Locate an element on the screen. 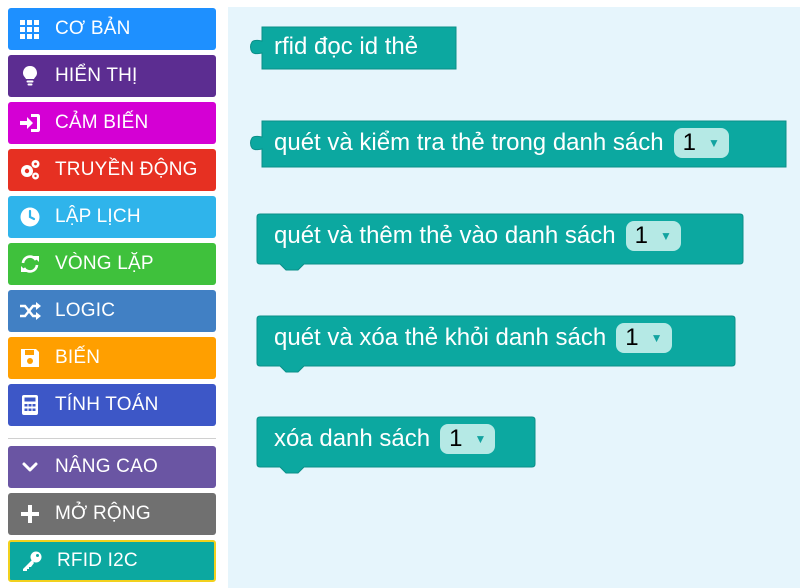 The image size is (800, 588). block-scan-check-card: quét và kiểm tra thẻ trong danh sách 1 ▼ is located at coordinates (514, 143).